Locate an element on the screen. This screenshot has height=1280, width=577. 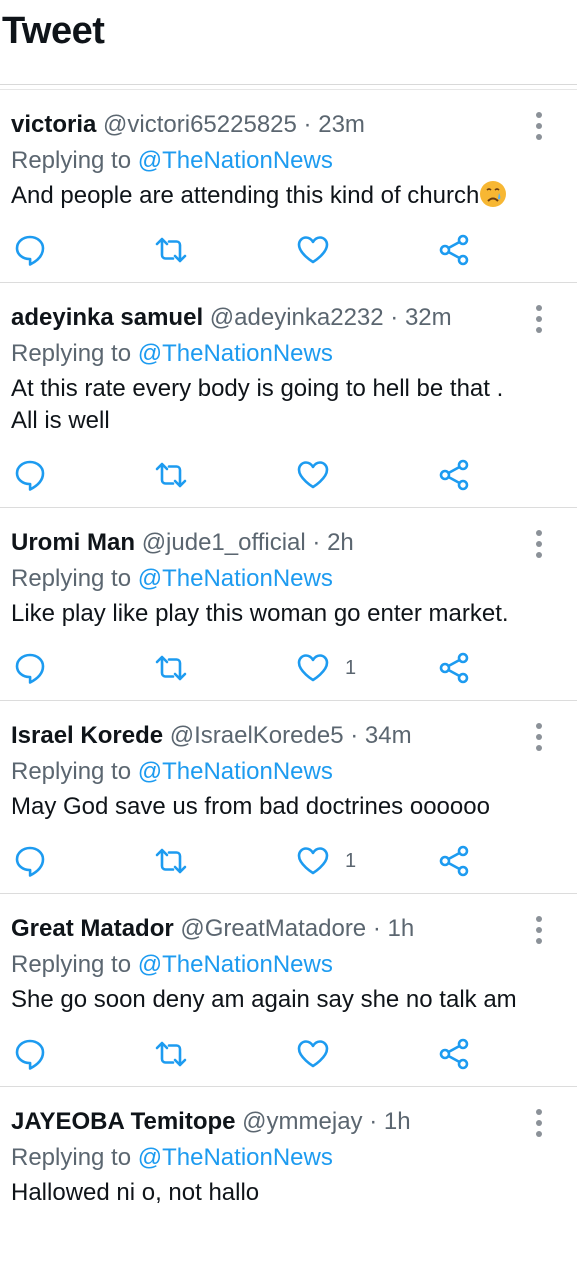
timestamp: 34m is located at coordinates (388, 735).